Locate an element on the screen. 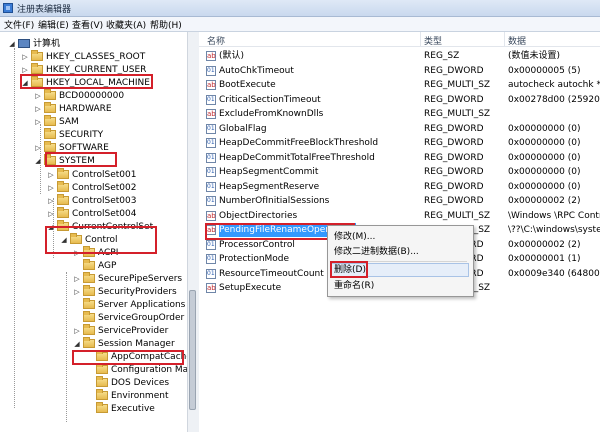 The width and height of the screenshot is (600, 432). value-row: (默认) REG_SZ (数值未设置) is located at coordinates (399, 56).